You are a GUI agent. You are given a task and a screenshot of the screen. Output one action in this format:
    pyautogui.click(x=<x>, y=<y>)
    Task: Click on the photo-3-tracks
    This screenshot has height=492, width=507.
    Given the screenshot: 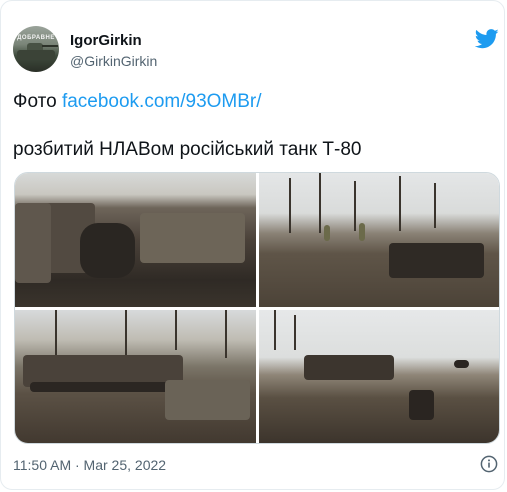 What is the action you would take?
    pyautogui.click(x=105, y=387)
    